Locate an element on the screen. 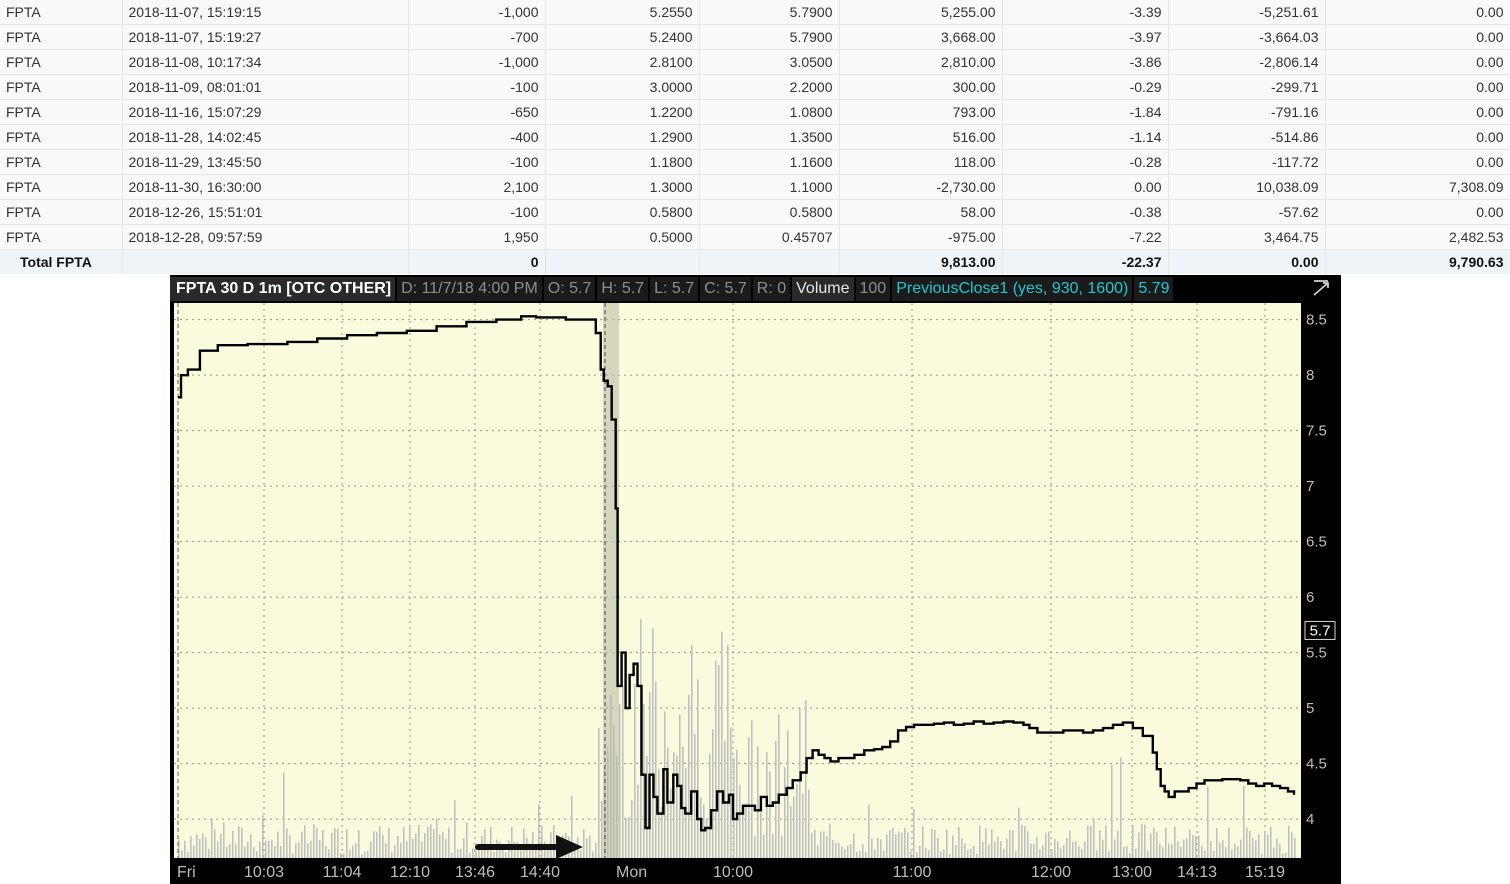 The image size is (1510, 884). table-cell-symbol: FPTA is located at coordinates (61, 87).